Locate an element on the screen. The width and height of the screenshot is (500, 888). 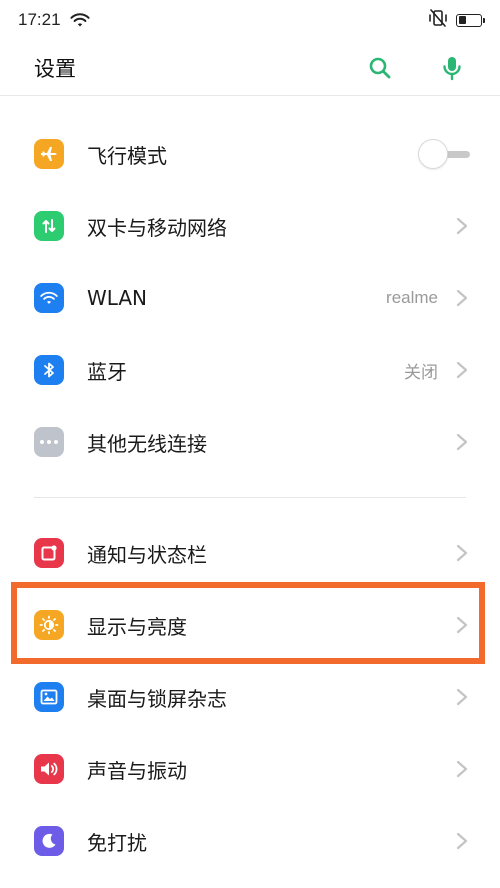
setting-other-wireless: 其他无线连接 is located at coordinates (250, 442).